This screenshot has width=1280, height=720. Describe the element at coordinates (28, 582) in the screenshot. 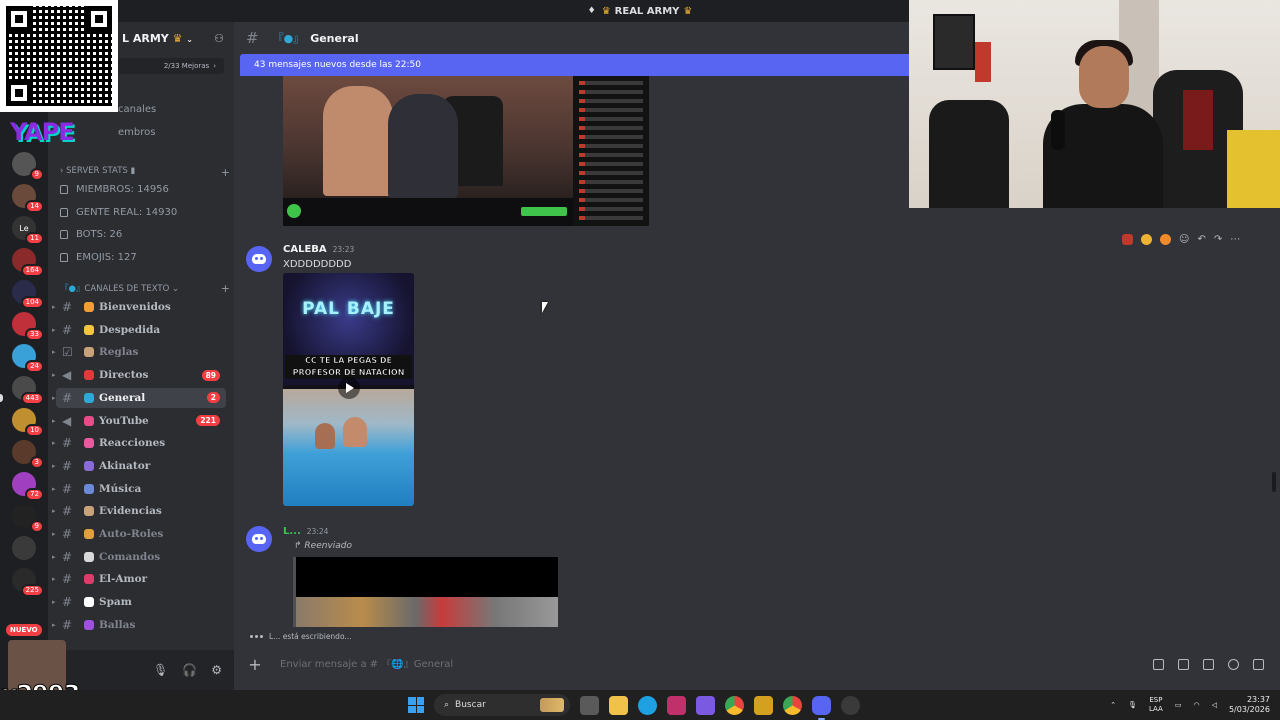

I see `server-icon: 225` at that location.